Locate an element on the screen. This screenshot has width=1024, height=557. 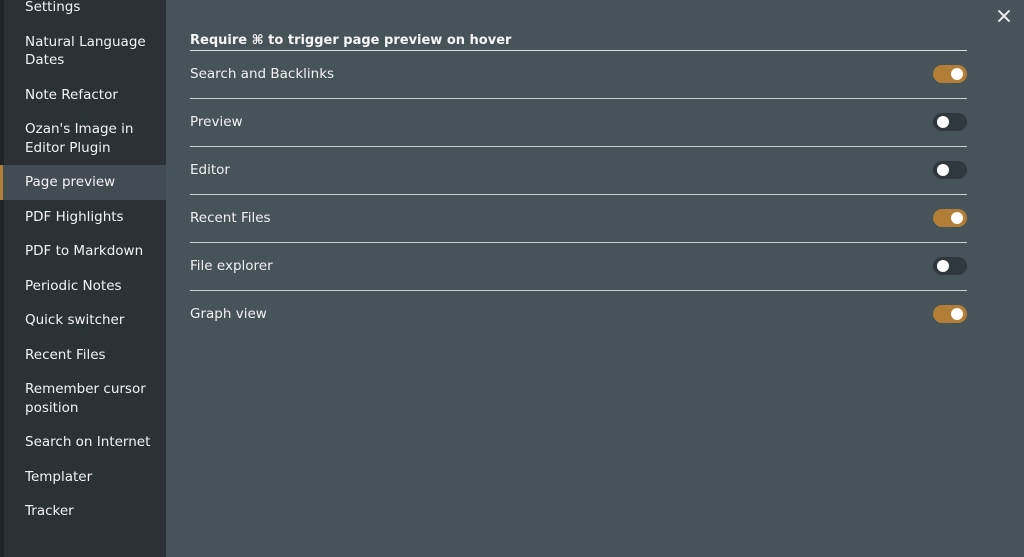
setting-row-file-explorer: File explorer is located at coordinates (578, 267).